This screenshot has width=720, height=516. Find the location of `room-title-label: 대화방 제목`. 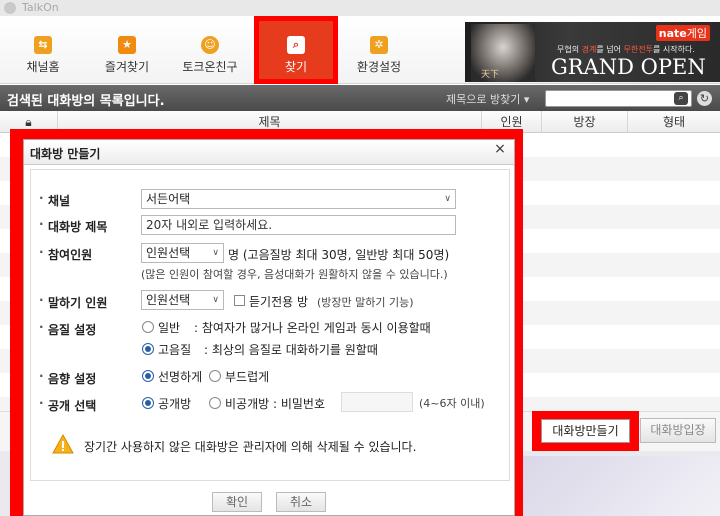

room-title-label: 대화방 제목 is located at coordinates (73, 226).